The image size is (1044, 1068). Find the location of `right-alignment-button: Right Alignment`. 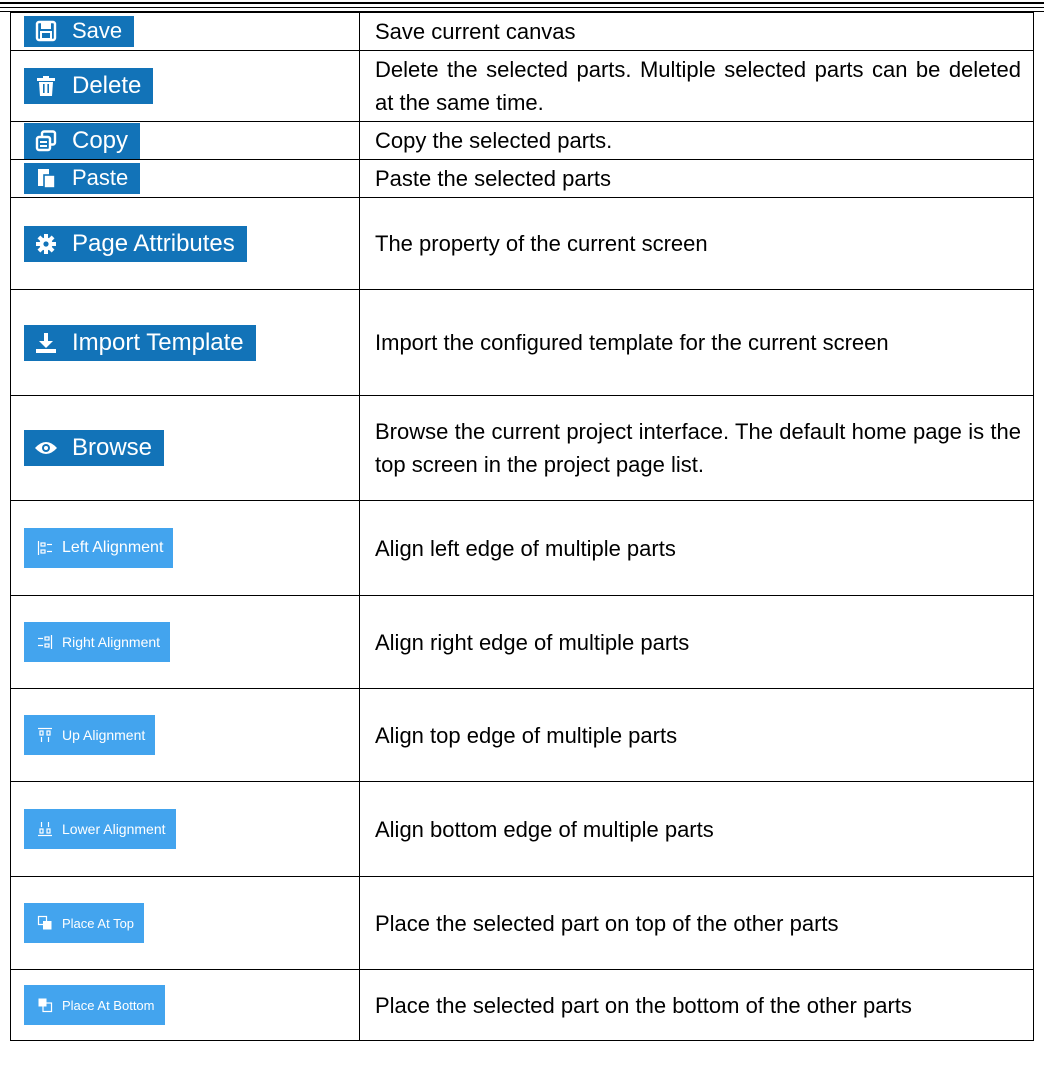

right-alignment-button: Right Alignment is located at coordinates (97, 642).